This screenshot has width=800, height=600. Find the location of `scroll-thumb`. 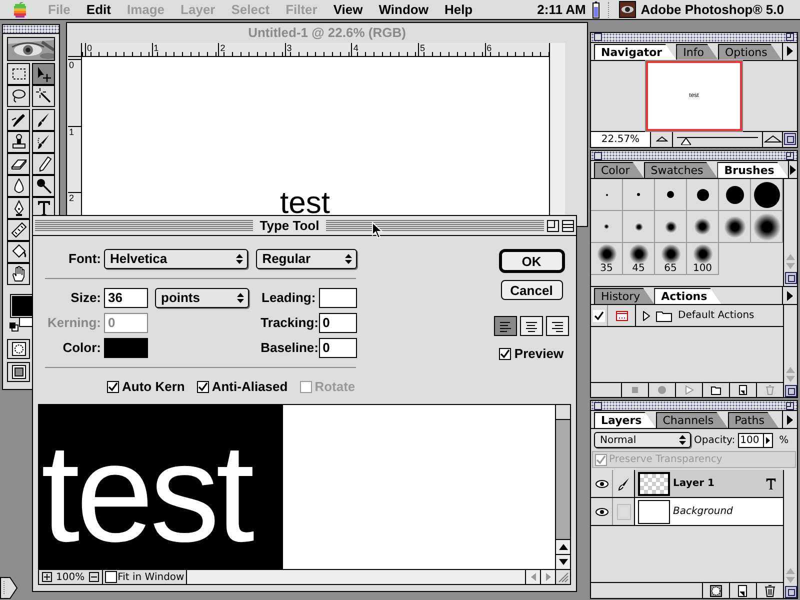

scroll-thumb is located at coordinates (563, 412).